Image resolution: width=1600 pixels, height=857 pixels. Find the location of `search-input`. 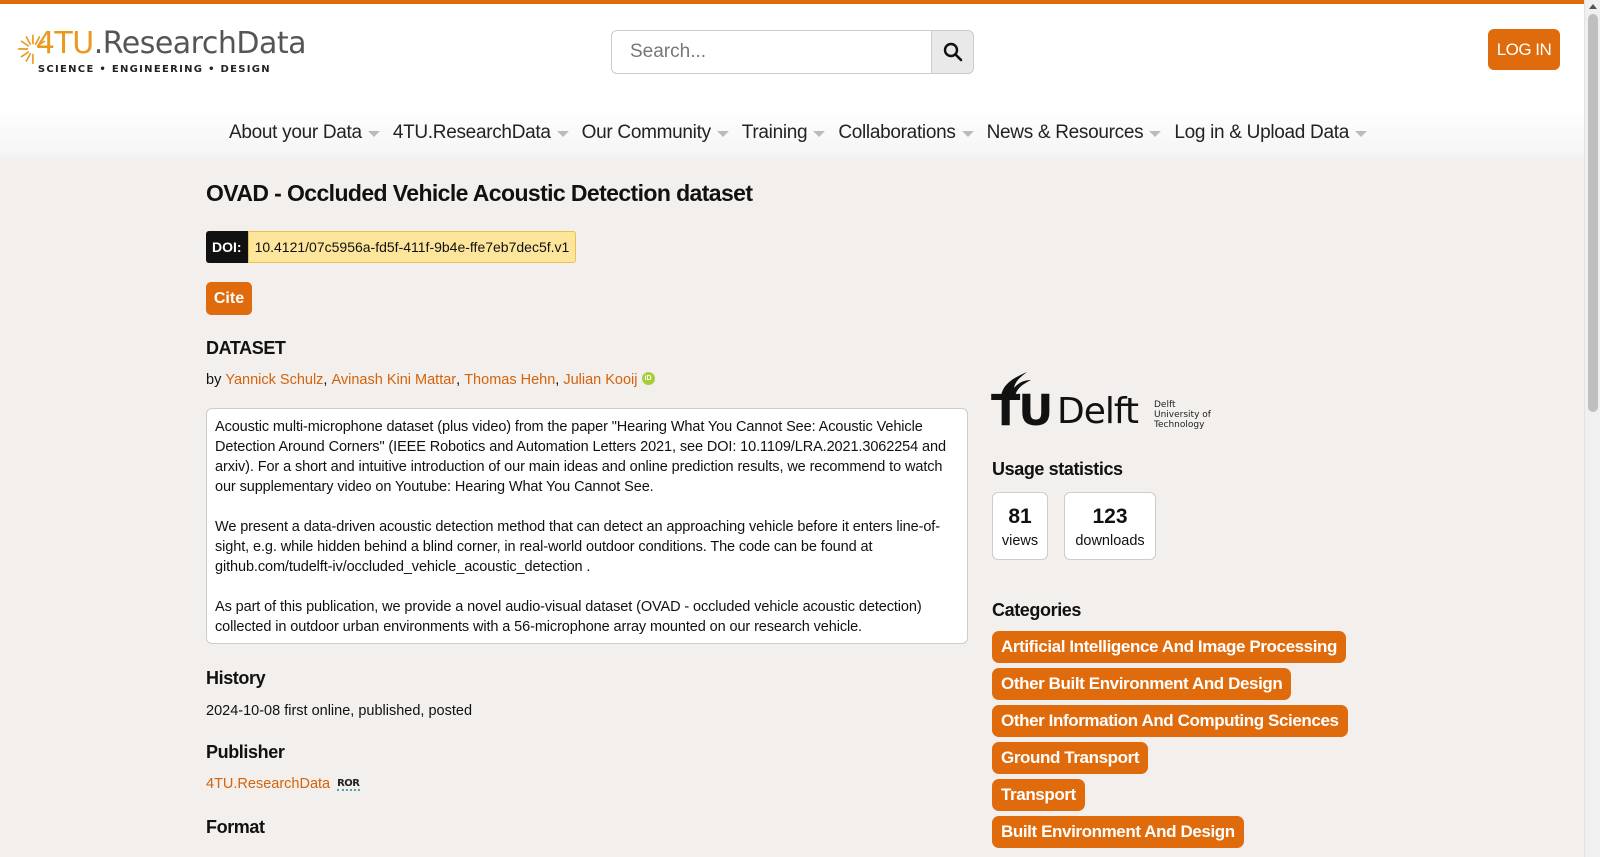

search-input is located at coordinates (771, 52).